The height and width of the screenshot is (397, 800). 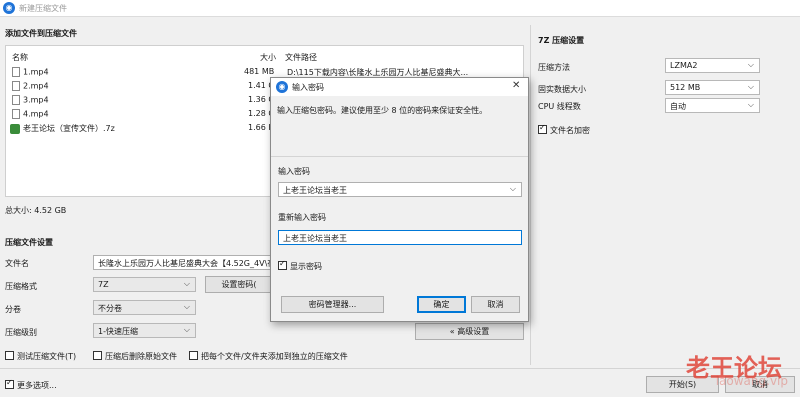 I want to click on method-select: LZMA2 ⌵, so click(x=712, y=65).